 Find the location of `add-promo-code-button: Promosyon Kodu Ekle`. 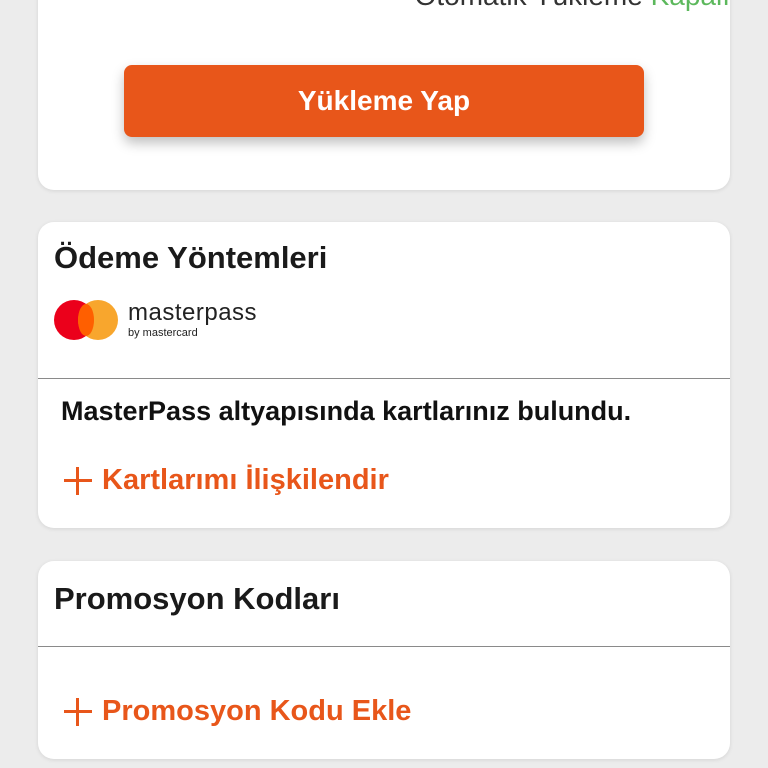

add-promo-code-button: Promosyon Kodu Ekle is located at coordinates (237, 711).